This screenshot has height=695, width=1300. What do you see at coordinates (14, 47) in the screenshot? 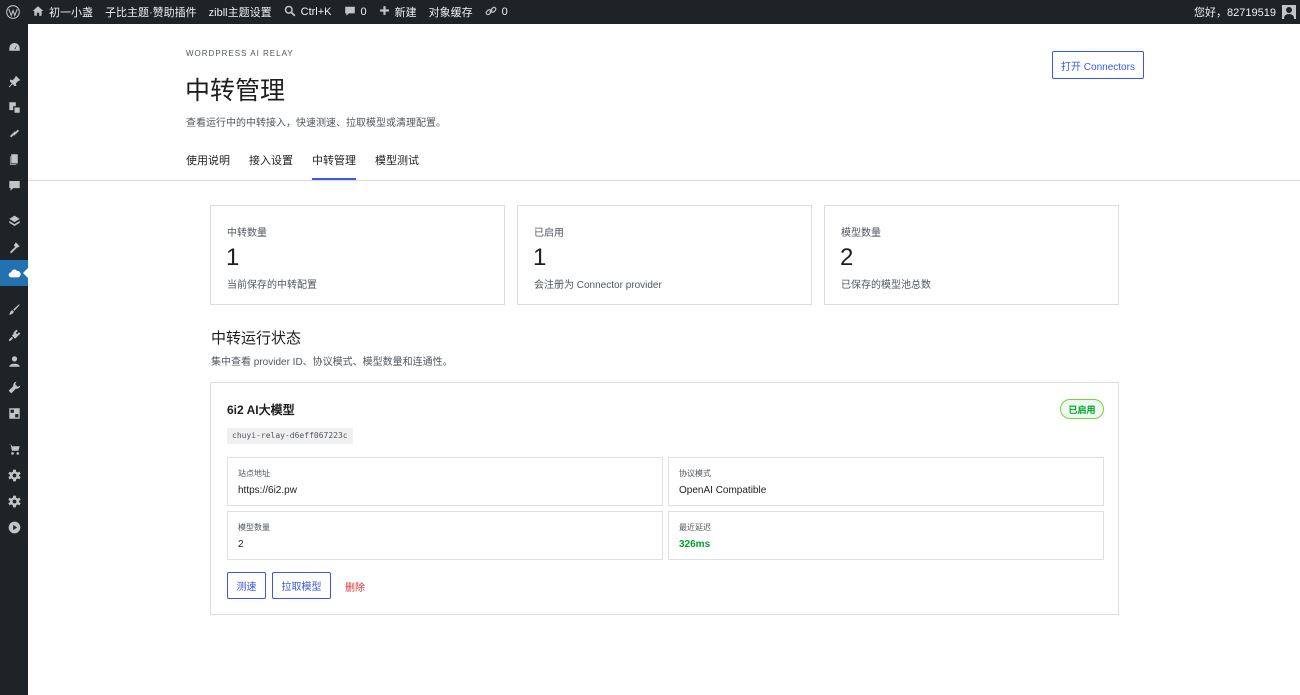
I see `dashboard-icon` at bounding box center [14, 47].